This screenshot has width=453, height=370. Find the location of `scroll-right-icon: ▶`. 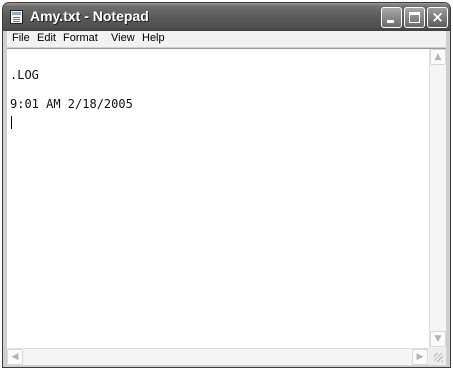

scroll-right-icon: ▶ is located at coordinates (420, 357).